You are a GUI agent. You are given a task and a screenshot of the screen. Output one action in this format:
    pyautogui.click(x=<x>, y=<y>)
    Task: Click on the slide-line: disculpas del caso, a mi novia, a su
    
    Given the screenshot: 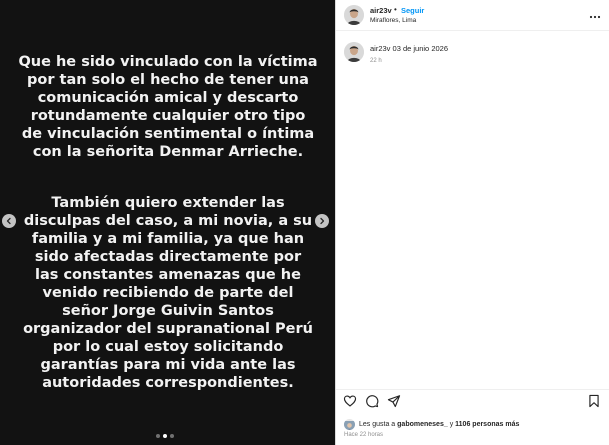 What is the action you would take?
    pyautogui.click(x=168, y=221)
    